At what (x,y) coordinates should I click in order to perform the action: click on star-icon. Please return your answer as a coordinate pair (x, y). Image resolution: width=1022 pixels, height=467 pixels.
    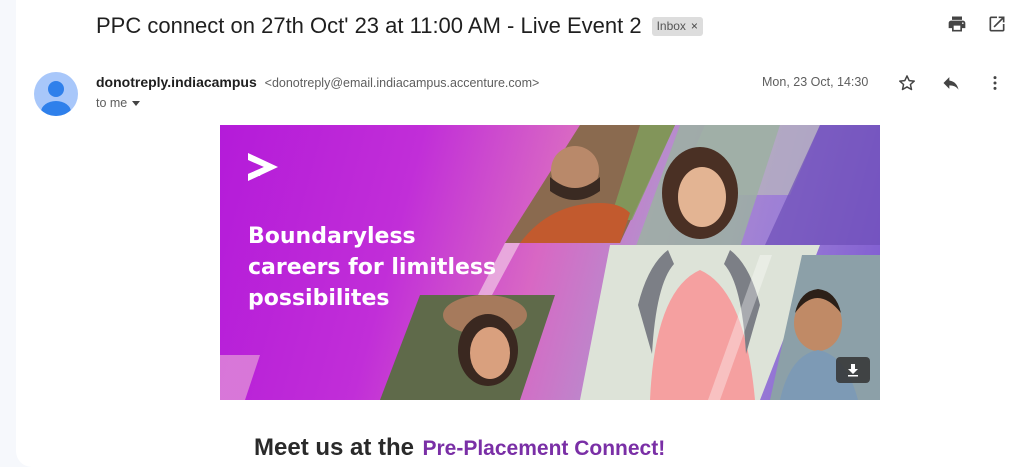
    Looking at the image, I should click on (907, 83).